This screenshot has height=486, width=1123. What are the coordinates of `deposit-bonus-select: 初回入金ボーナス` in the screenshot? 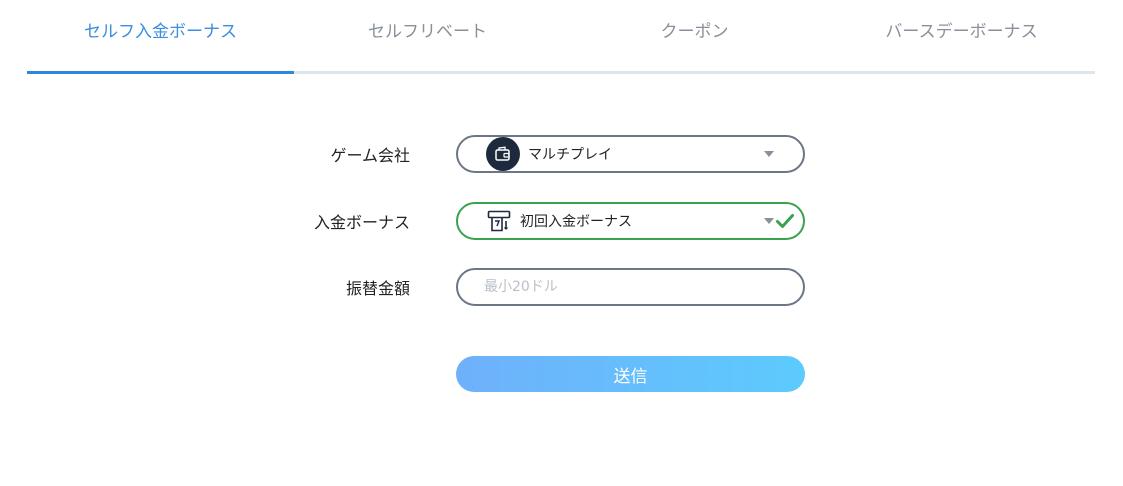 It's located at (630, 221).